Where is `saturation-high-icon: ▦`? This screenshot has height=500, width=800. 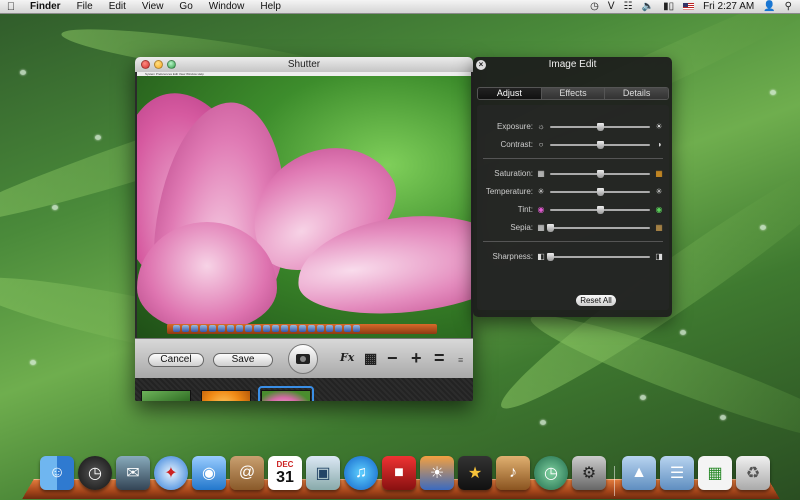
saturation-high-icon: ▦ is located at coordinates (659, 174).